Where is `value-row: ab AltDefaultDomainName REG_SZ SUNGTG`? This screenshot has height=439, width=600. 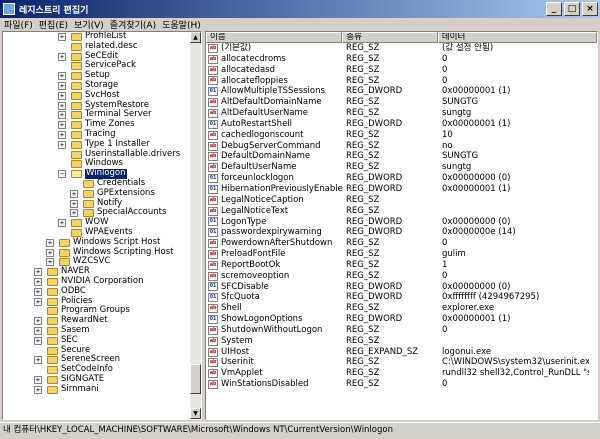
value-row: ab AltDefaultDomainName REG_SZ SUNGTG is located at coordinates (401, 102).